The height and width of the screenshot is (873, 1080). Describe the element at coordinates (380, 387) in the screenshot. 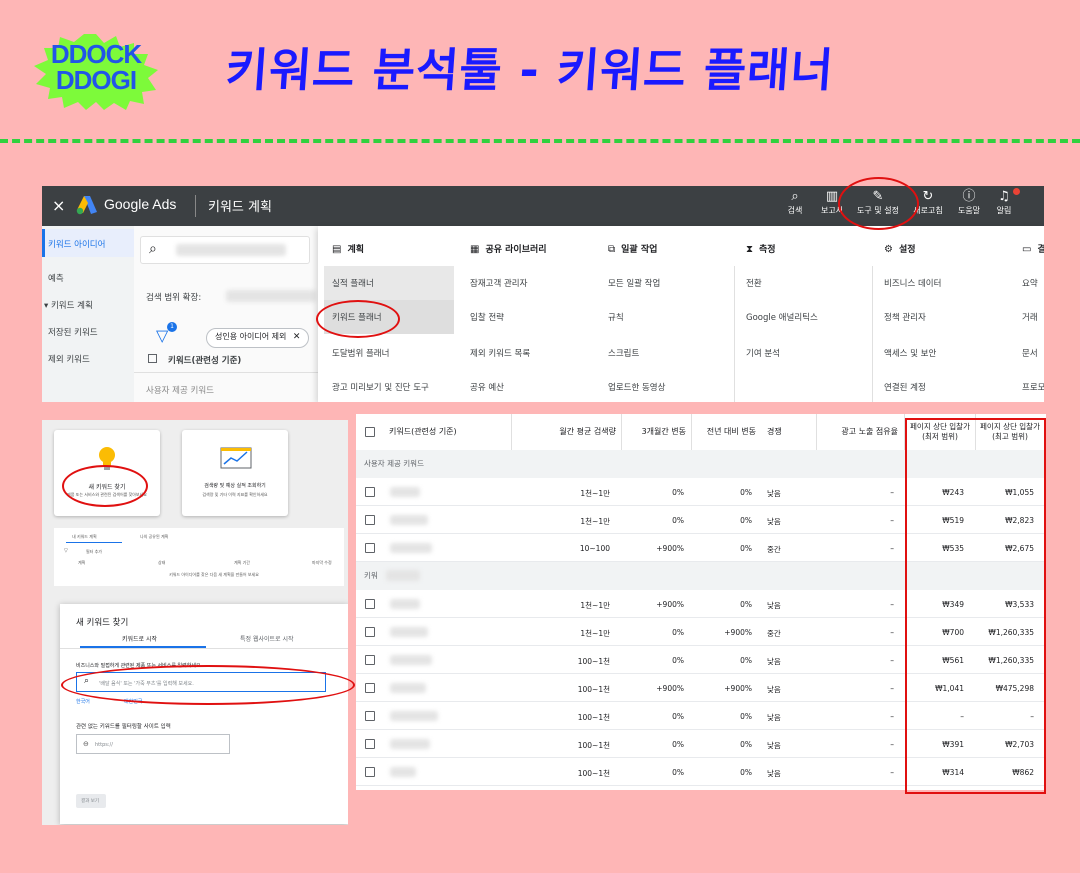

I see `menu-item-ad-preview: 광고 미리보기 및 진단 도구` at that location.